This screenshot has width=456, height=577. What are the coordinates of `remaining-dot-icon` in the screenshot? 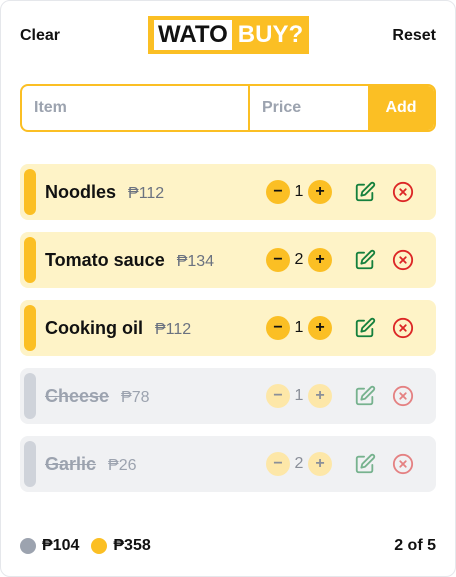 It's located at (99, 546).